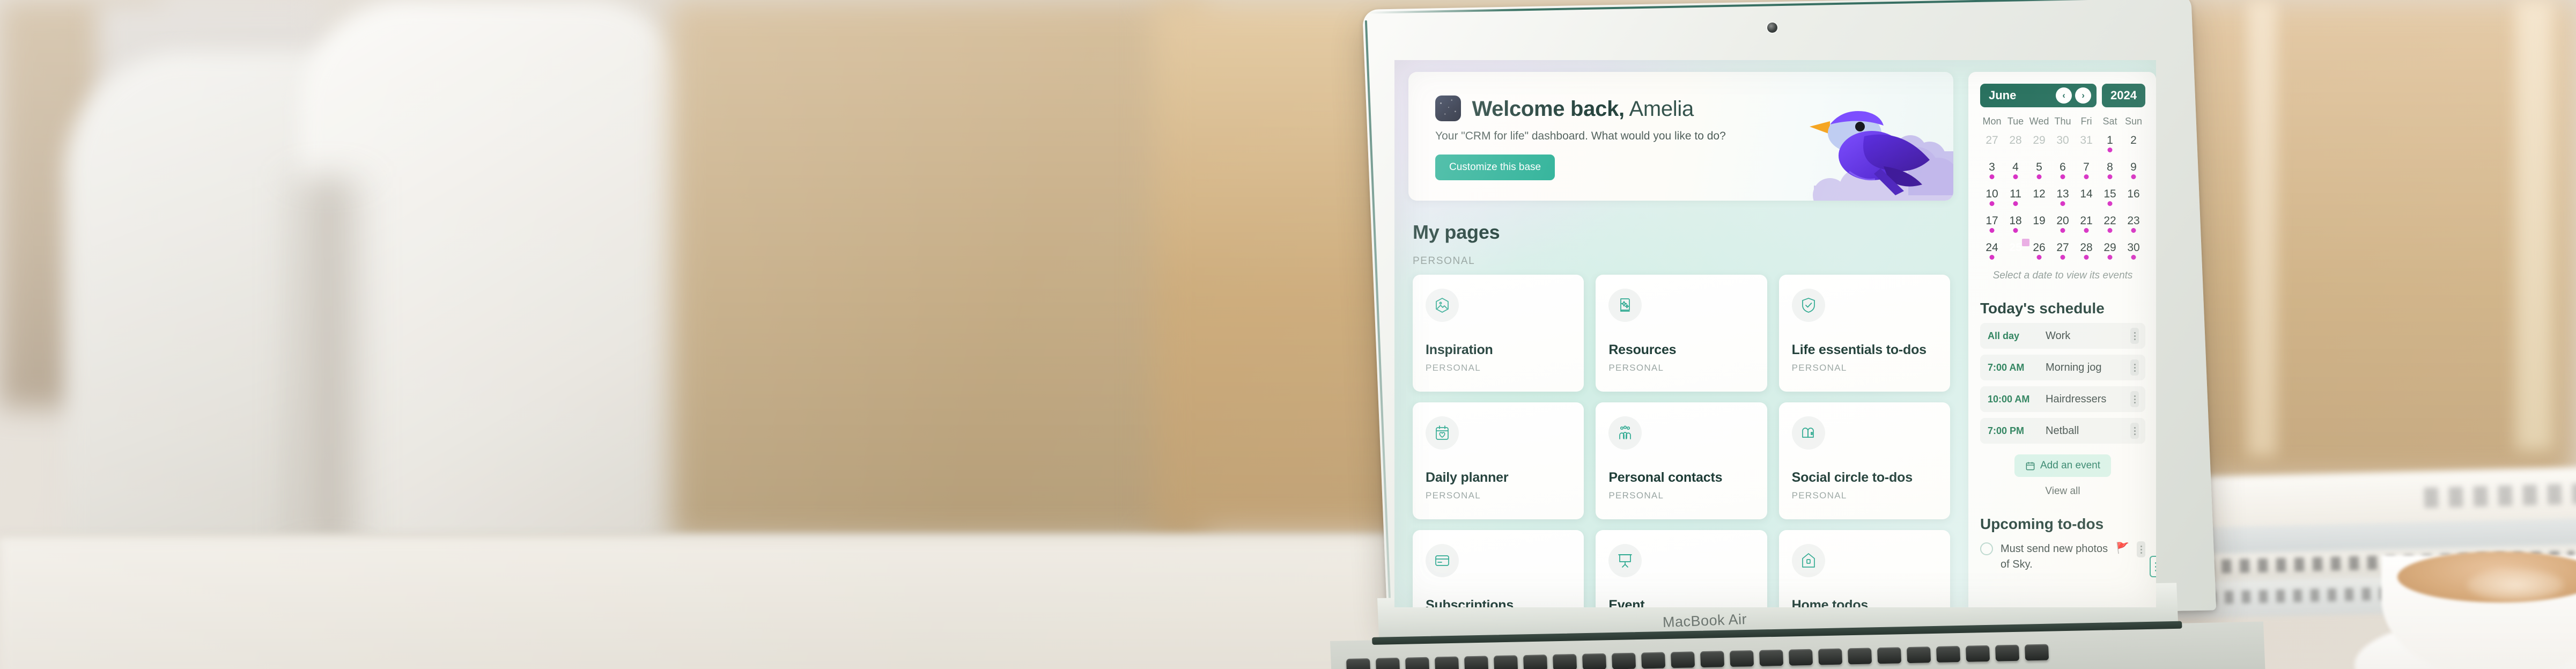 Image resolution: width=2576 pixels, height=669 pixels. Describe the element at coordinates (2039, 252) in the screenshot. I see `calendar-day: 26` at that location.